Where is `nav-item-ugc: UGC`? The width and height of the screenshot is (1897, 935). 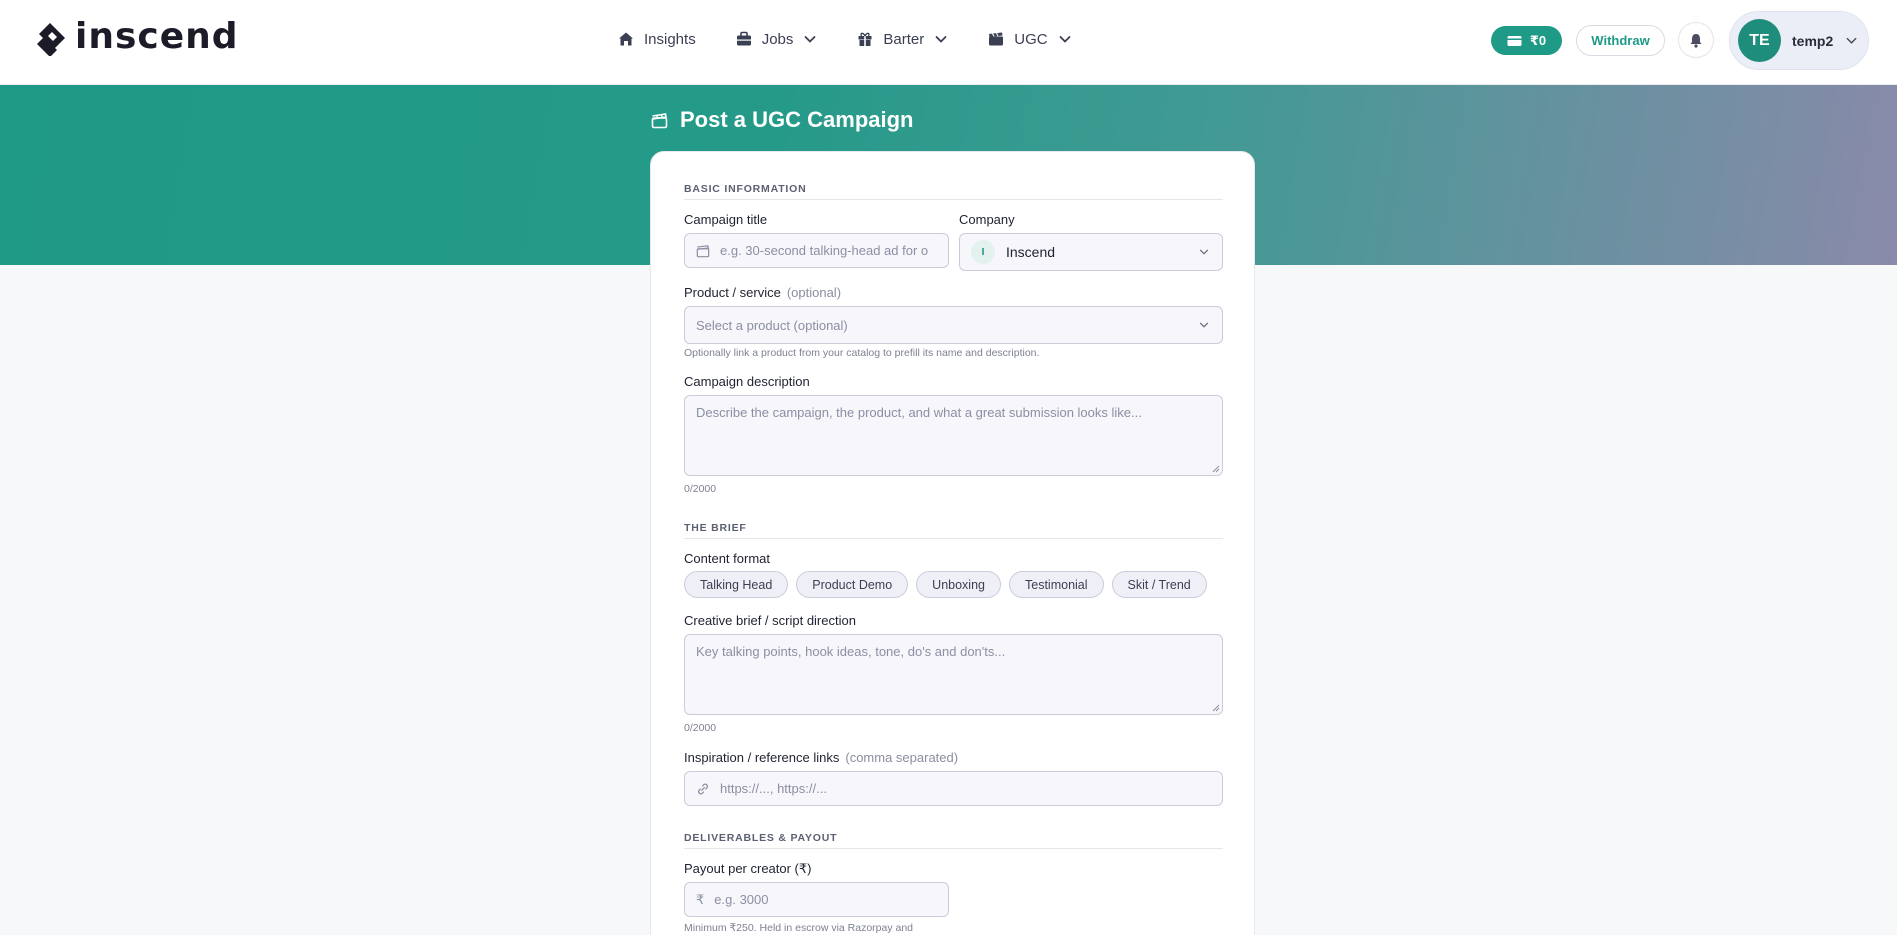
nav-item-ugc: UGC is located at coordinates (1029, 39).